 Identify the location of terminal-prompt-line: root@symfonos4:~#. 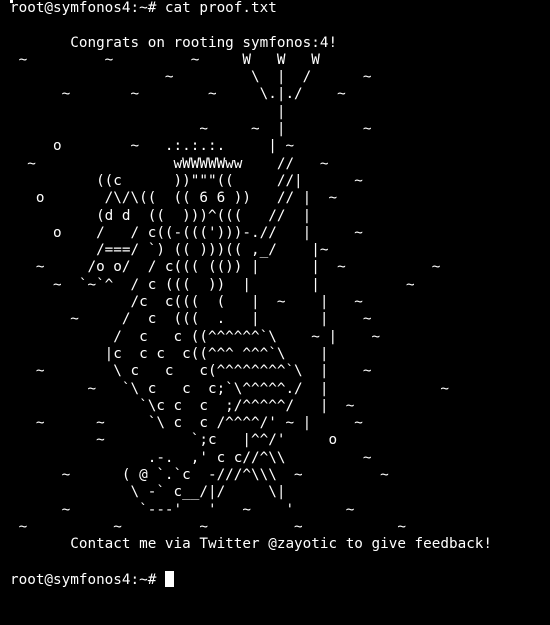
(275, 579).